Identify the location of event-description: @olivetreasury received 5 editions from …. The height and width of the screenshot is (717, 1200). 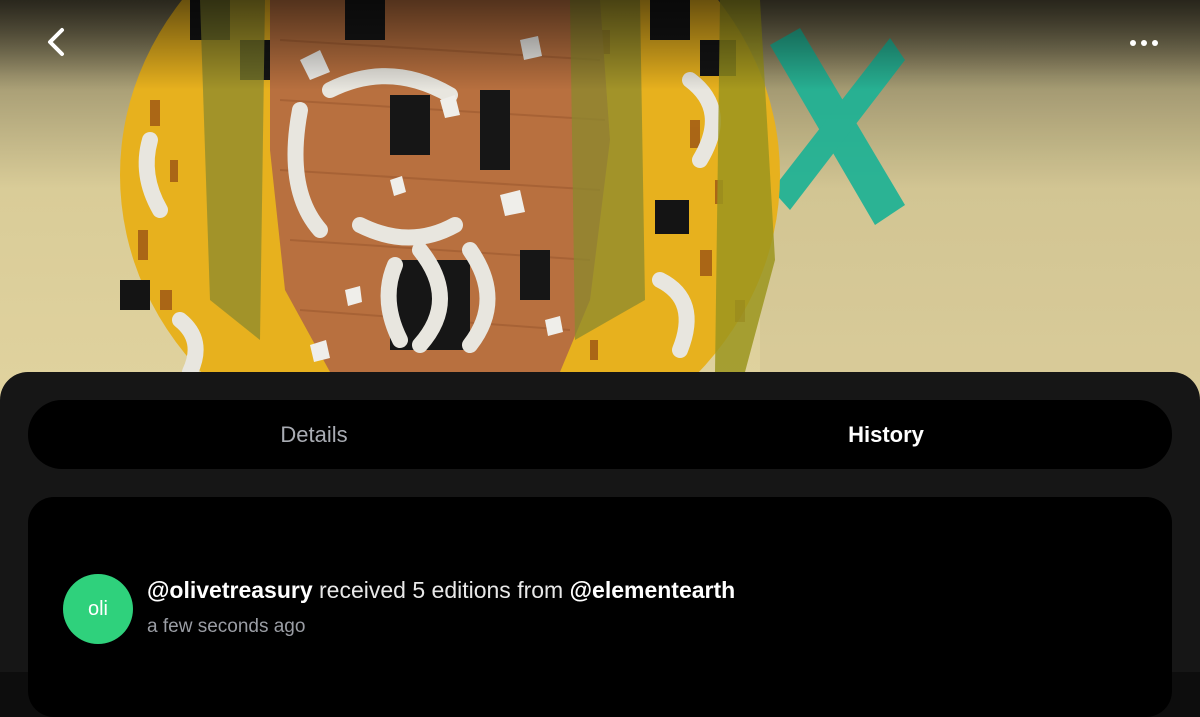
(441, 590).